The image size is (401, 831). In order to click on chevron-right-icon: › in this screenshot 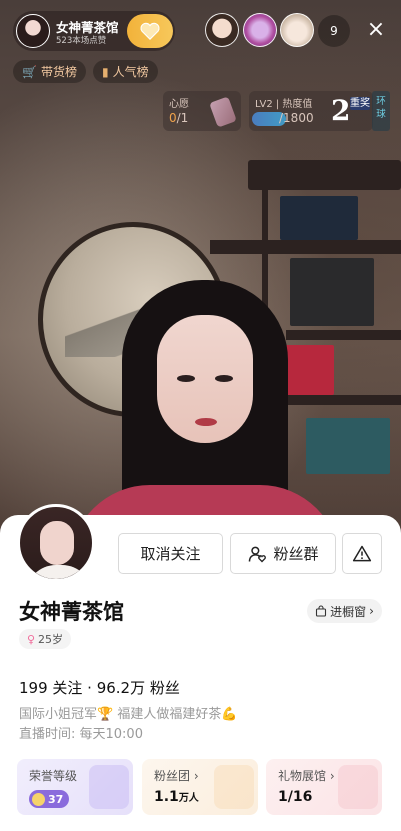, I will do `click(371, 611)`.